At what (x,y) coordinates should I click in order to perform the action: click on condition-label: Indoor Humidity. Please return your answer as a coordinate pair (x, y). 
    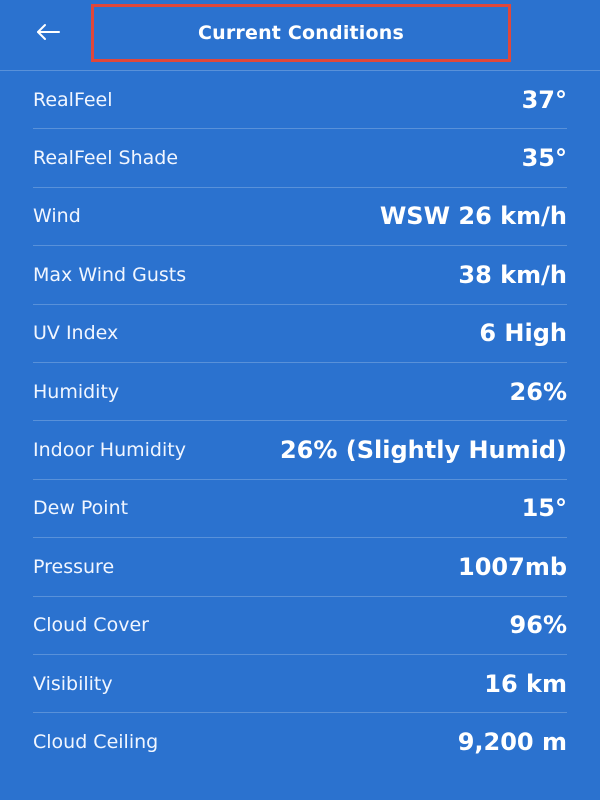
    Looking at the image, I should click on (109, 450).